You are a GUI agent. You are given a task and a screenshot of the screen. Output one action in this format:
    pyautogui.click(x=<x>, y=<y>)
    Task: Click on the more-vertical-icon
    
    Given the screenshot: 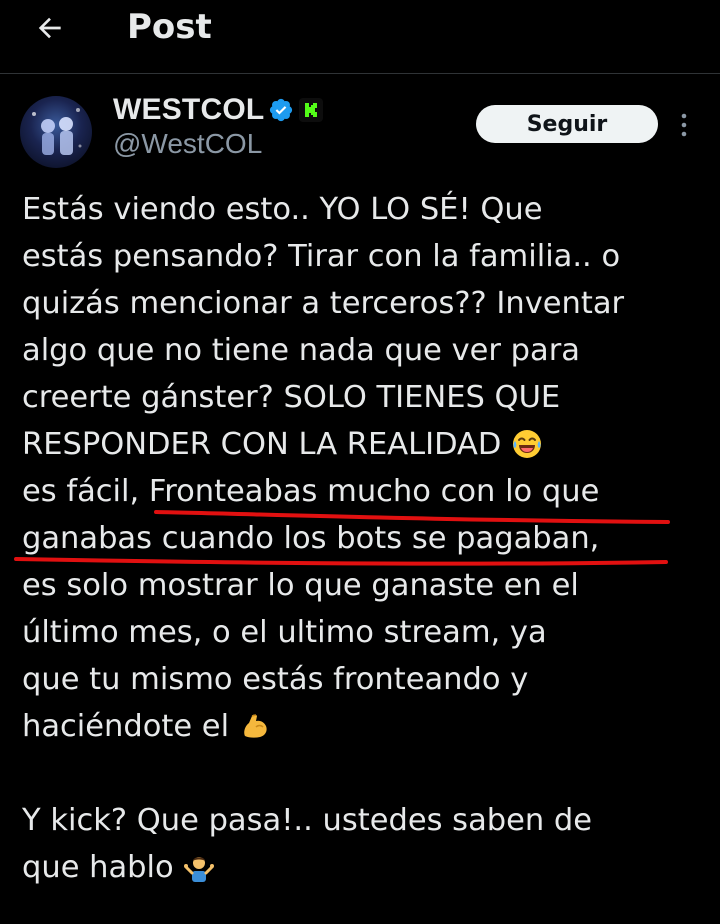 What is the action you would take?
    pyautogui.click(x=684, y=125)
    